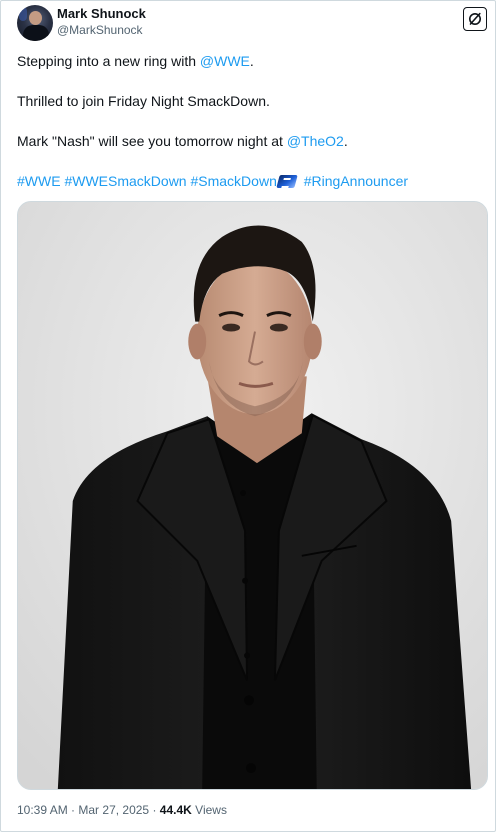 The height and width of the screenshot is (832, 496). I want to click on tweet-meta: 10:39 AM · Mar 27, 2025 · 44.4K Views, so click(122, 810).